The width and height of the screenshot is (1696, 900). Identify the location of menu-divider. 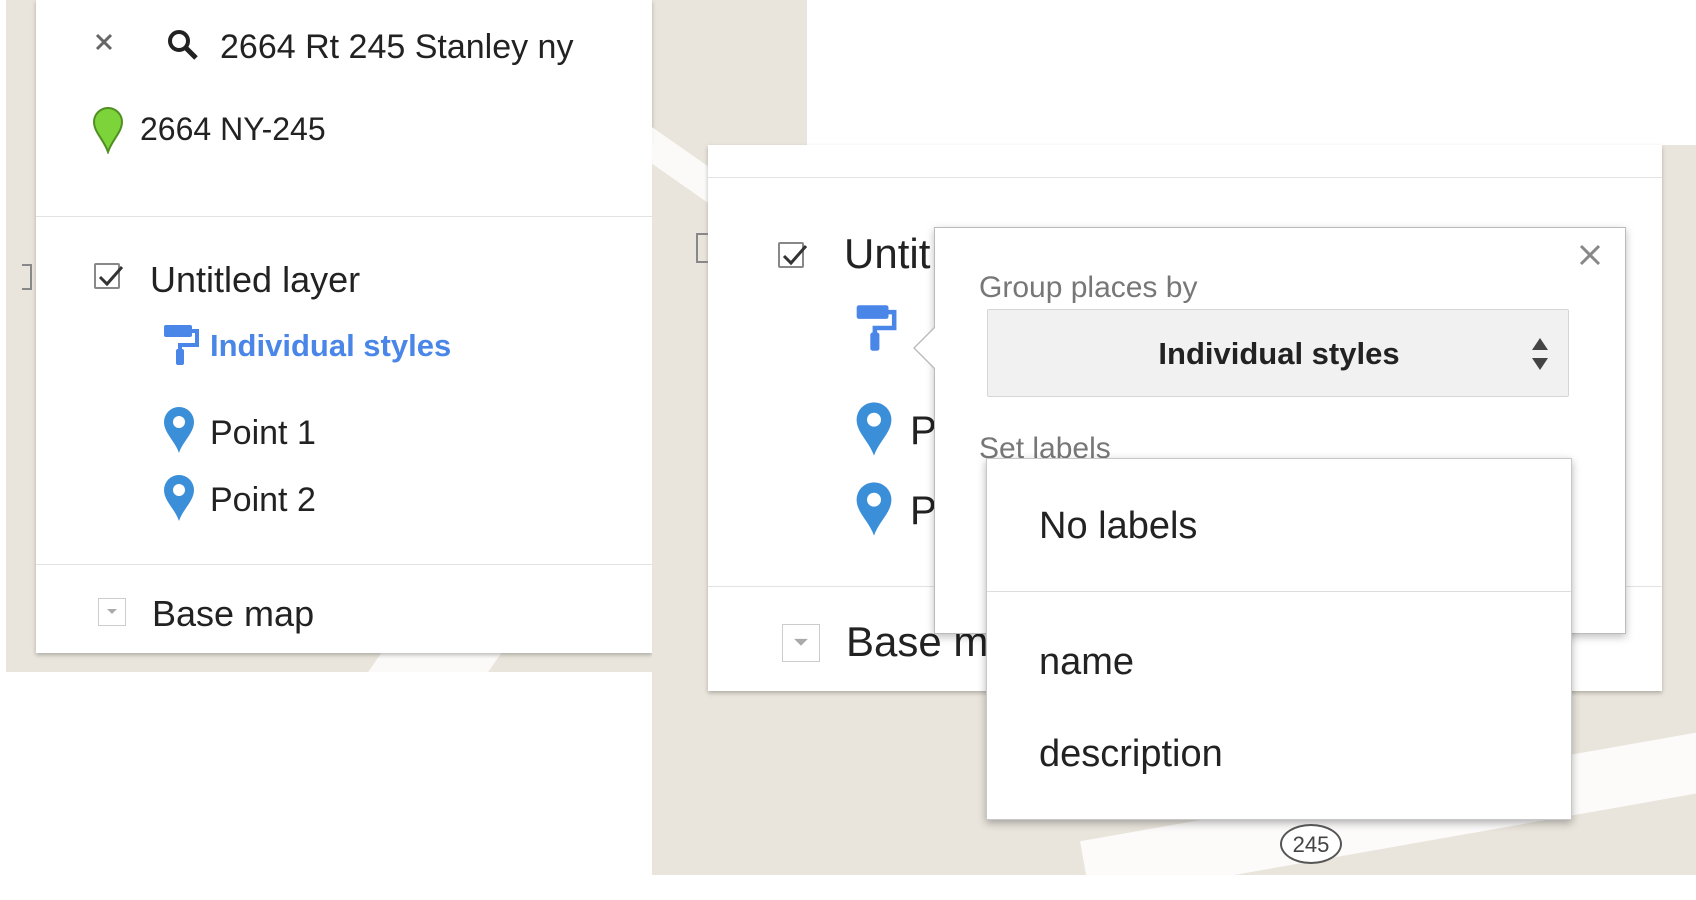
(1279, 591).